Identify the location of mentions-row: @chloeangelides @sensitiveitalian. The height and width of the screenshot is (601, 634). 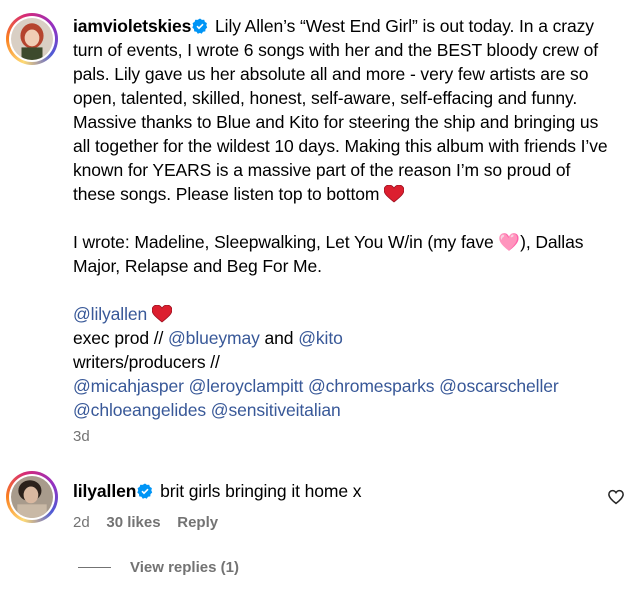
(343, 410).